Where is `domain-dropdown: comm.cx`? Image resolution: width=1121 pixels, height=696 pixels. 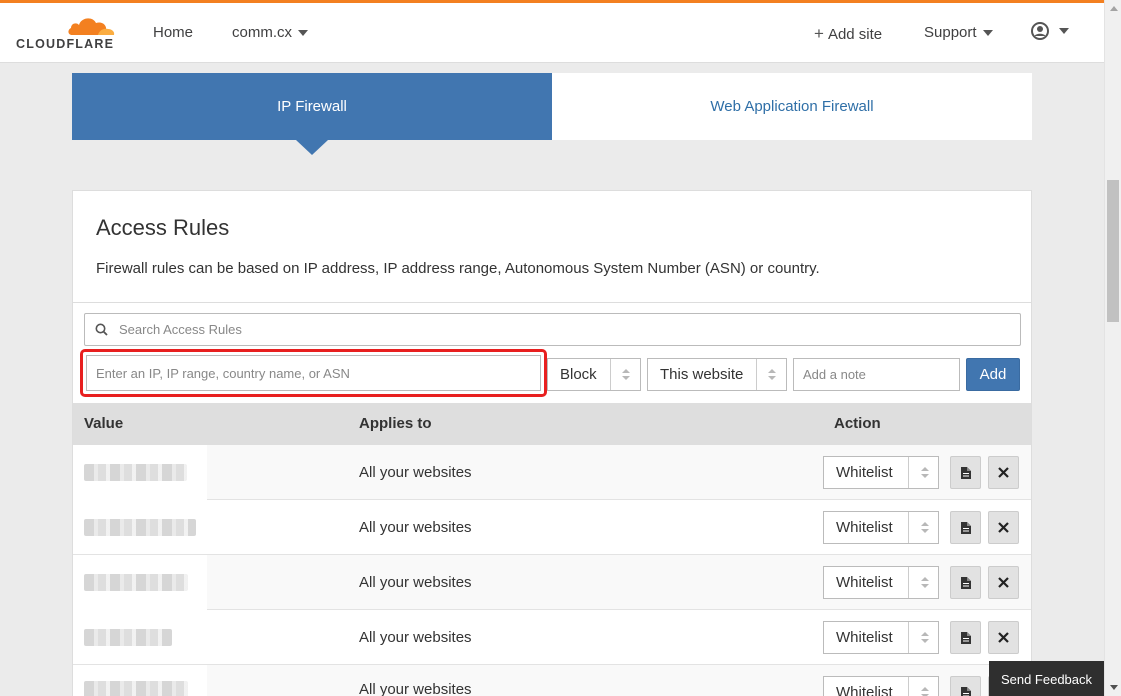 domain-dropdown: comm.cx is located at coordinates (270, 32).